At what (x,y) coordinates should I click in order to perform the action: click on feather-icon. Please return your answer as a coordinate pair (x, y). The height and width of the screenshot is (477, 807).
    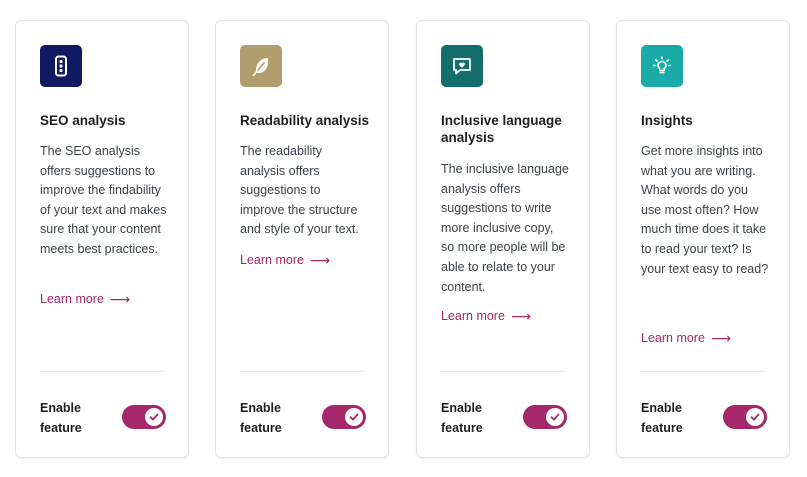
    Looking at the image, I should click on (261, 66).